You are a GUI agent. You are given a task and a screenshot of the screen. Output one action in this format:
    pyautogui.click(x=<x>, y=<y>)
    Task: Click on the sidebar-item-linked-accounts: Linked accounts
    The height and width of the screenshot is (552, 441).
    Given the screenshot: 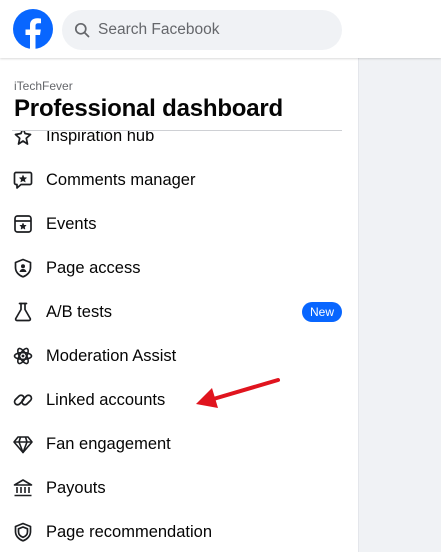 What is the action you would take?
    pyautogui.click(x=179, y=400)
    